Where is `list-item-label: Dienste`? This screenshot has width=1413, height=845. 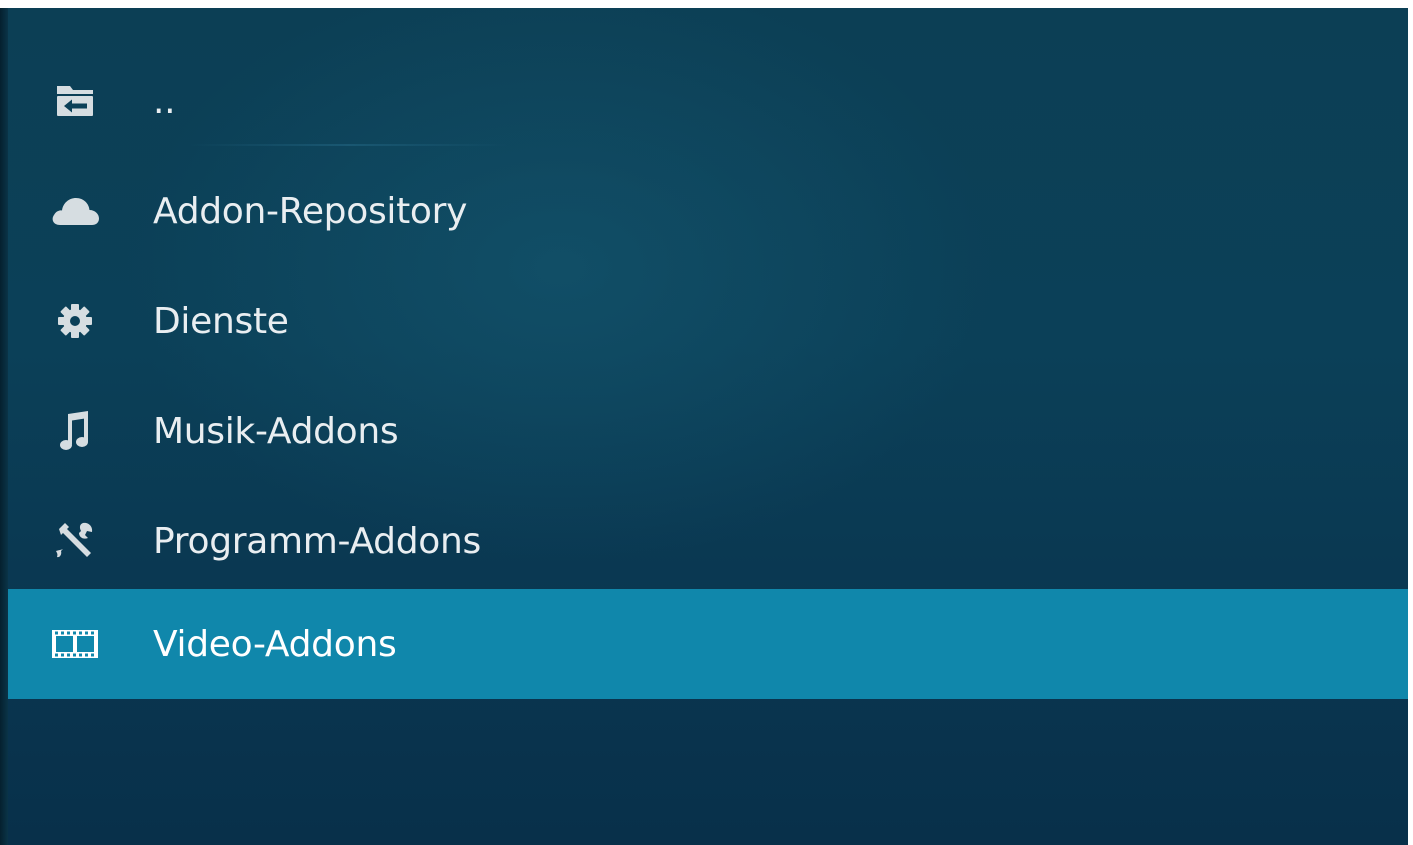 list-item-label: Dienste is located at coordinates (221, 321).